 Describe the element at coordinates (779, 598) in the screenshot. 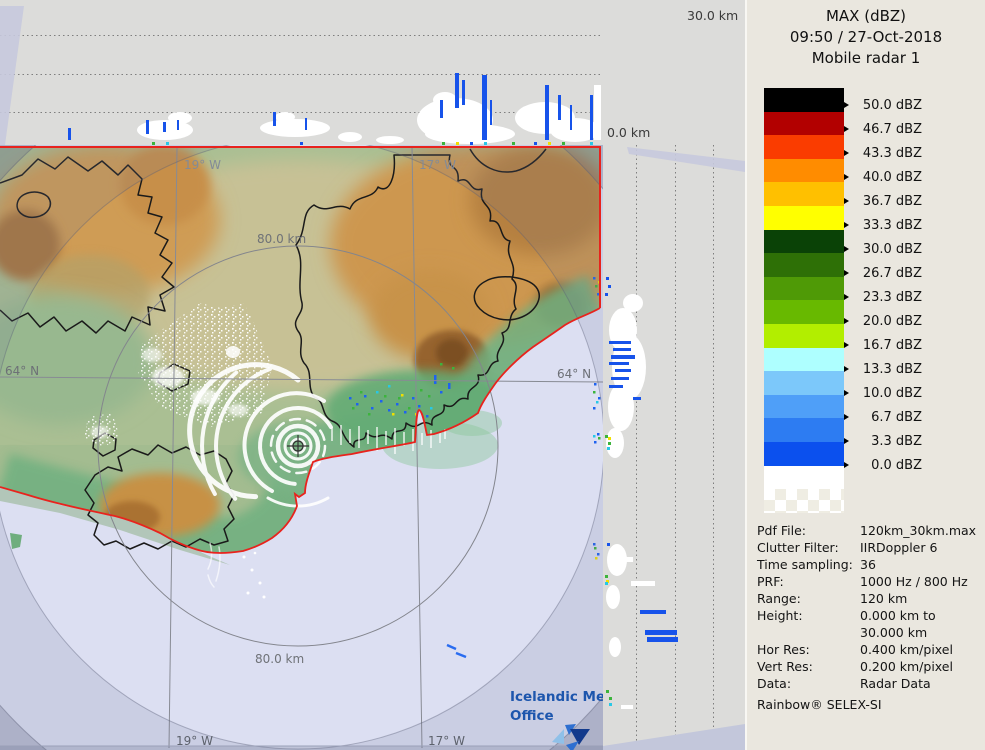

I see `metadata-label: Range:` at that location.